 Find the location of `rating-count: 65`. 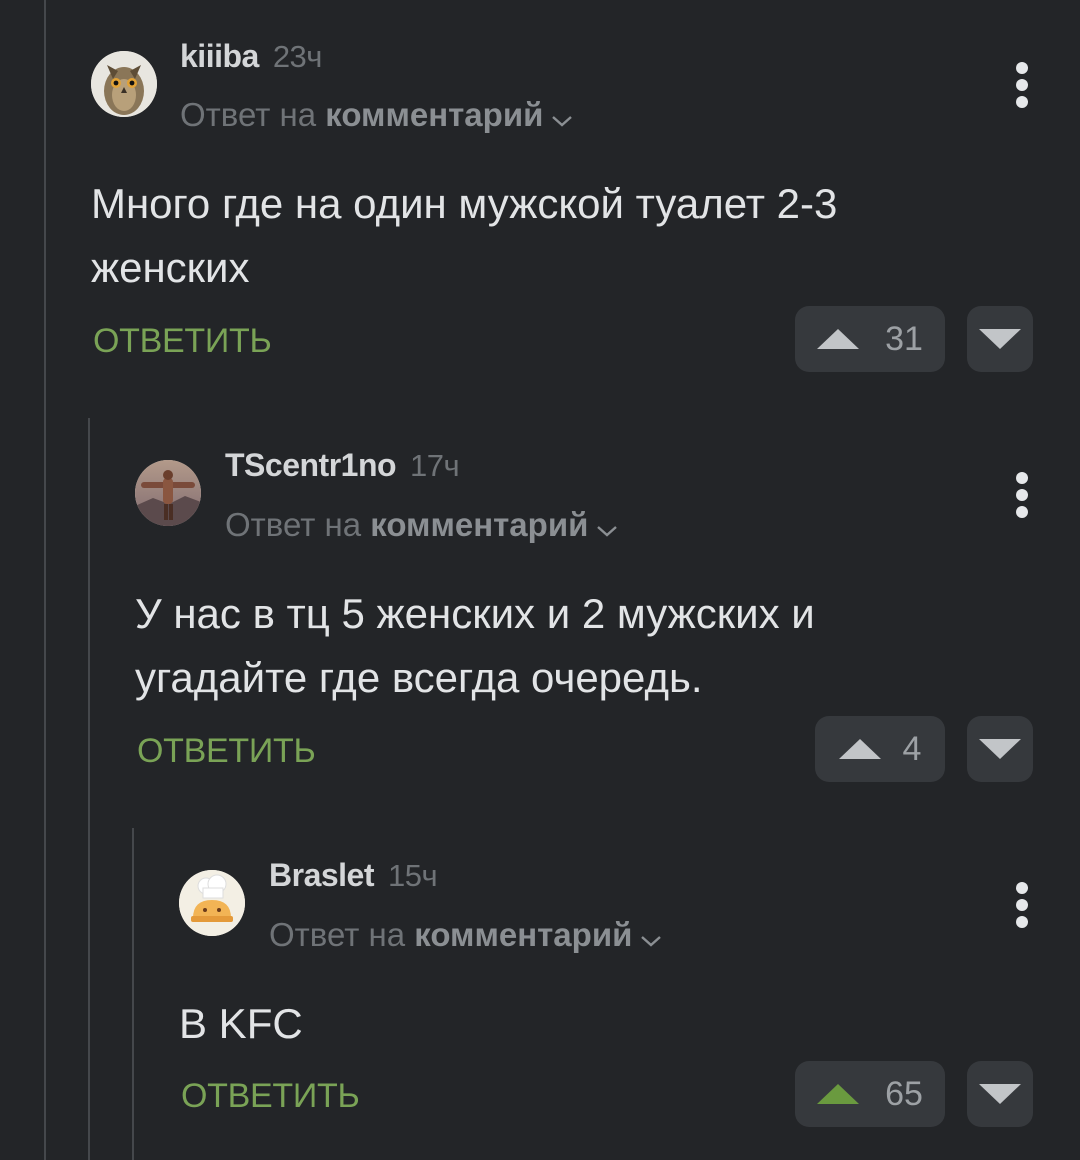

rating-count: 65 is located at coordinates (904, 1093).